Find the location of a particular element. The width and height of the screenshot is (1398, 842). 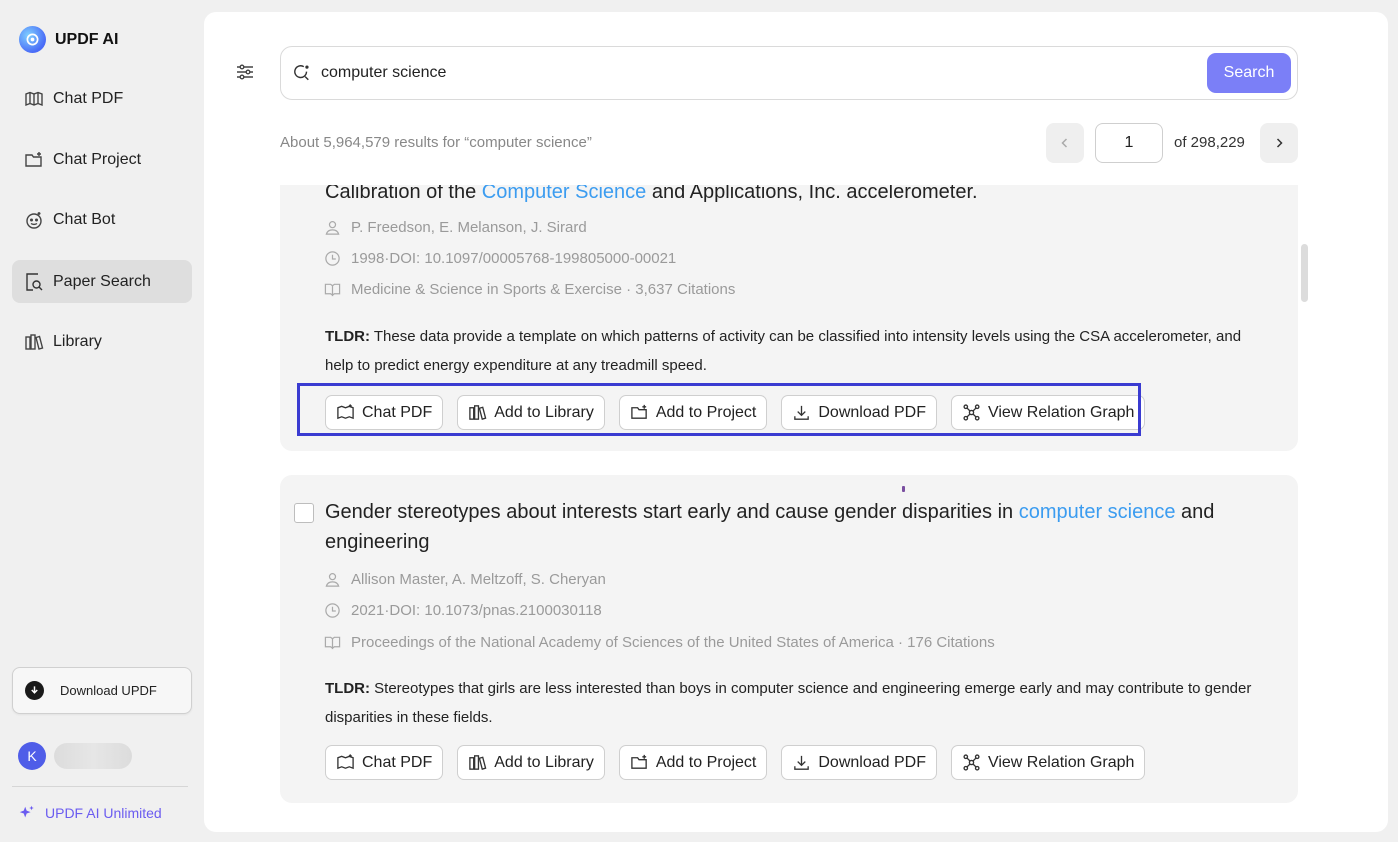

sidebar-item-label: Paper Search is located at coordinates (102, 281).